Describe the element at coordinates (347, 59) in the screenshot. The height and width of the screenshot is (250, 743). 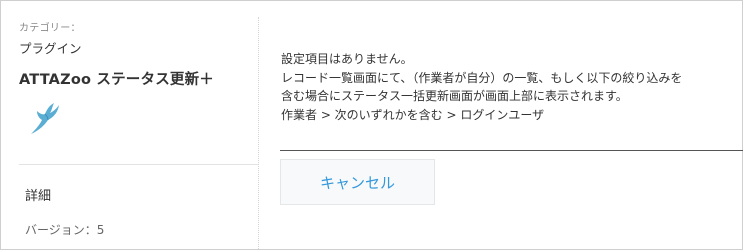
I see `message-line: 設定項目はありません。` at that location.